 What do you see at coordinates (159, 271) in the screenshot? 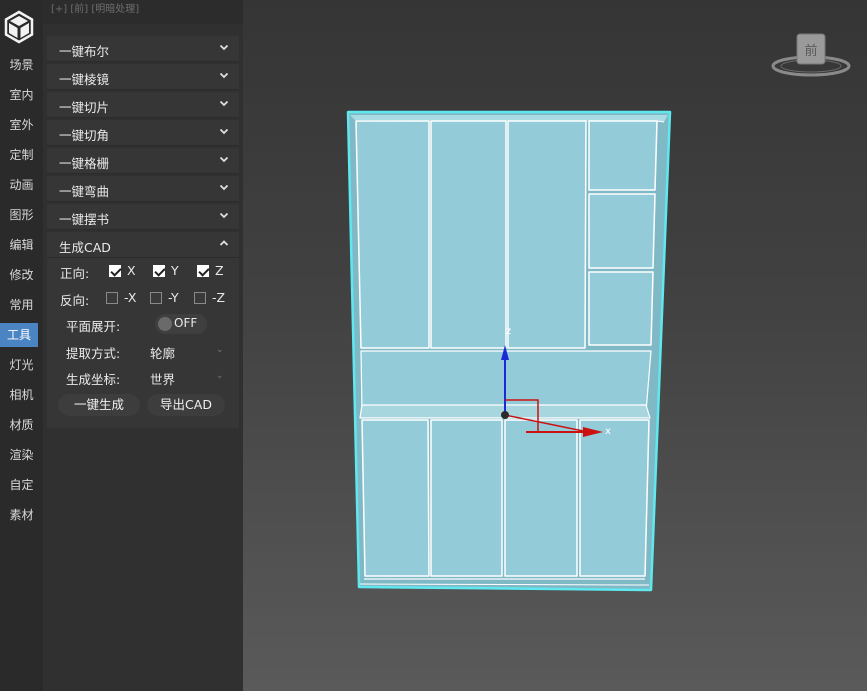
I see `forward-y-checkbox` at bounding box center [159, 271].